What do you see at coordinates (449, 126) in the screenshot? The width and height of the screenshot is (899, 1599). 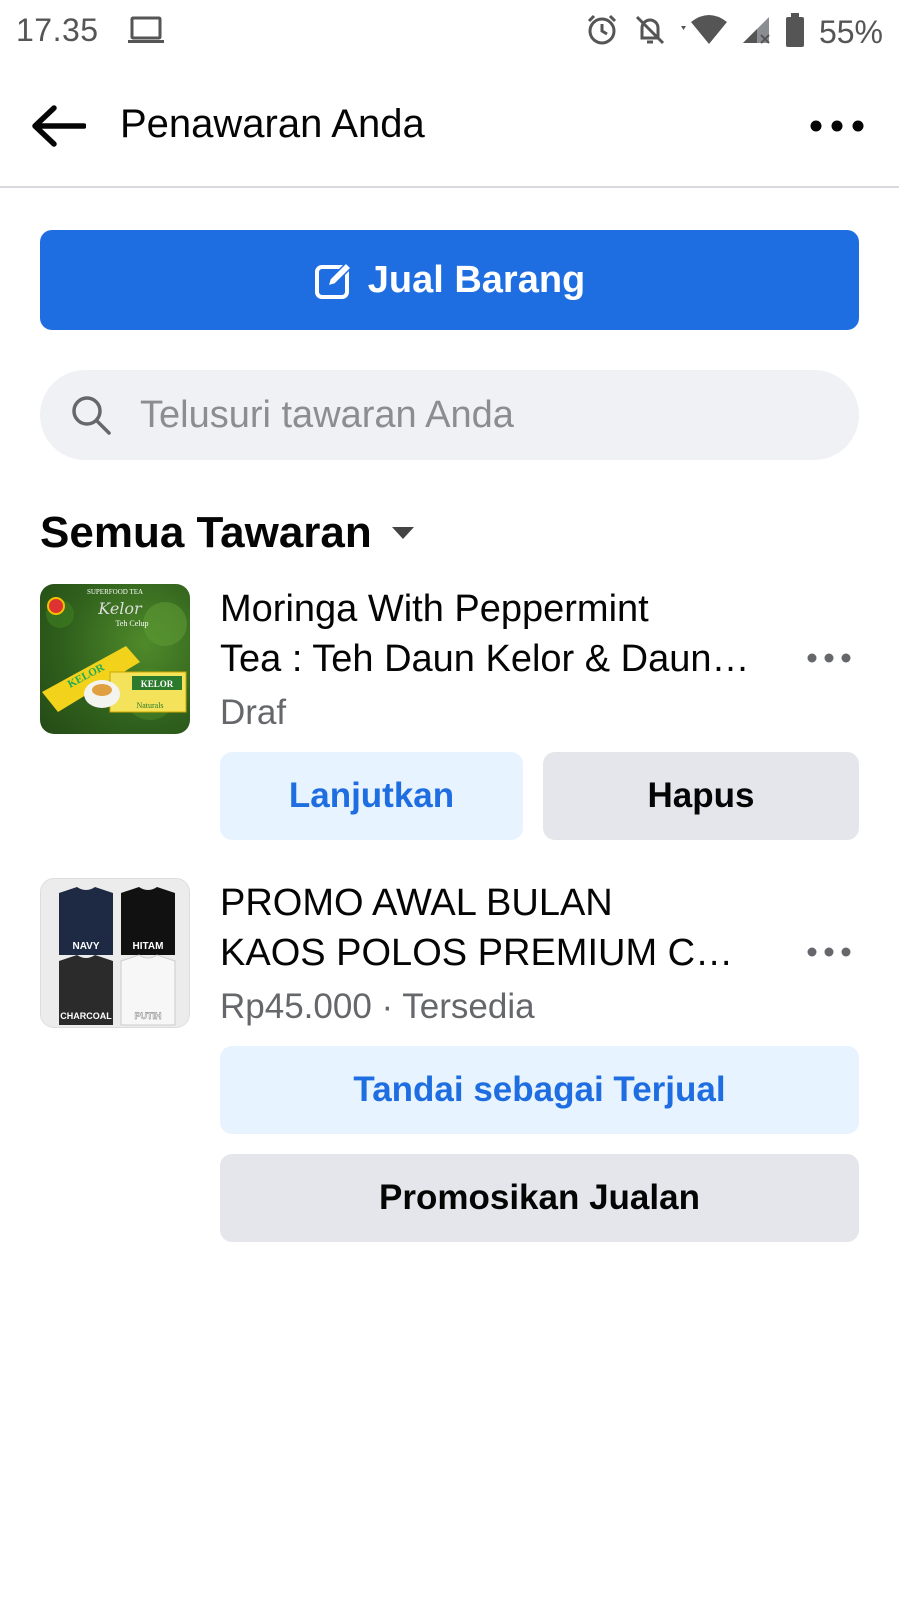 I see `app-bar: Penawaran Anda` at bounding box center [449, 126].